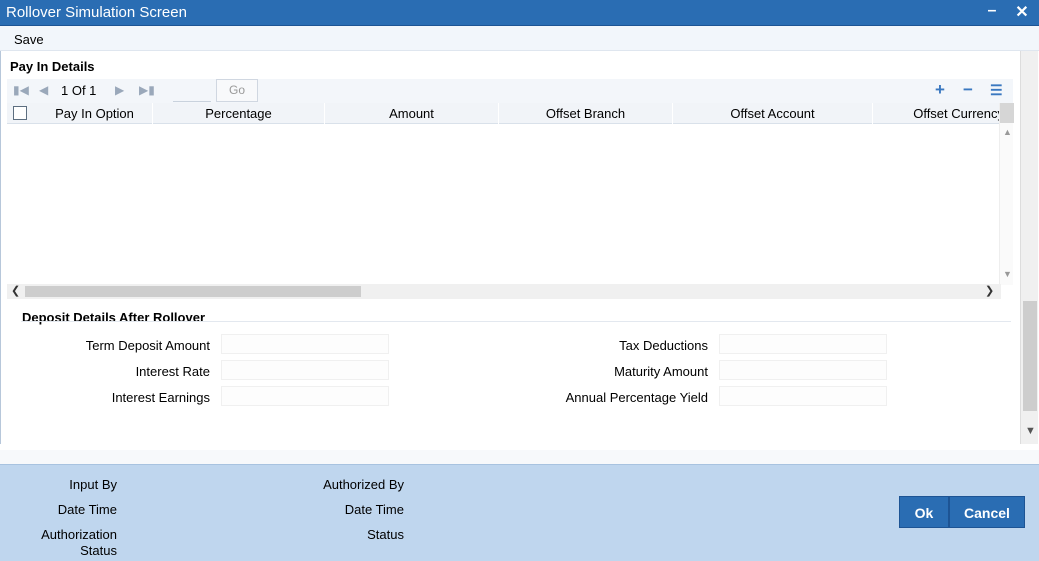 This screenshot has height=561, width=1039. What do you see at coordinates (803, 370) in the screenshot?
I see `maturity-amount-field` at bounding box center [803, 370].